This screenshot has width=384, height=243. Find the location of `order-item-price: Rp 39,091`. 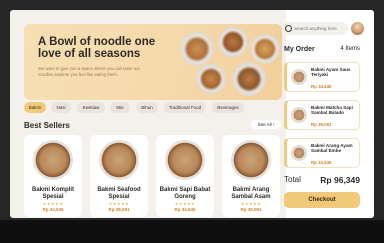

order-item-price: Rp 39,091 is located at coordinates (321, 124).